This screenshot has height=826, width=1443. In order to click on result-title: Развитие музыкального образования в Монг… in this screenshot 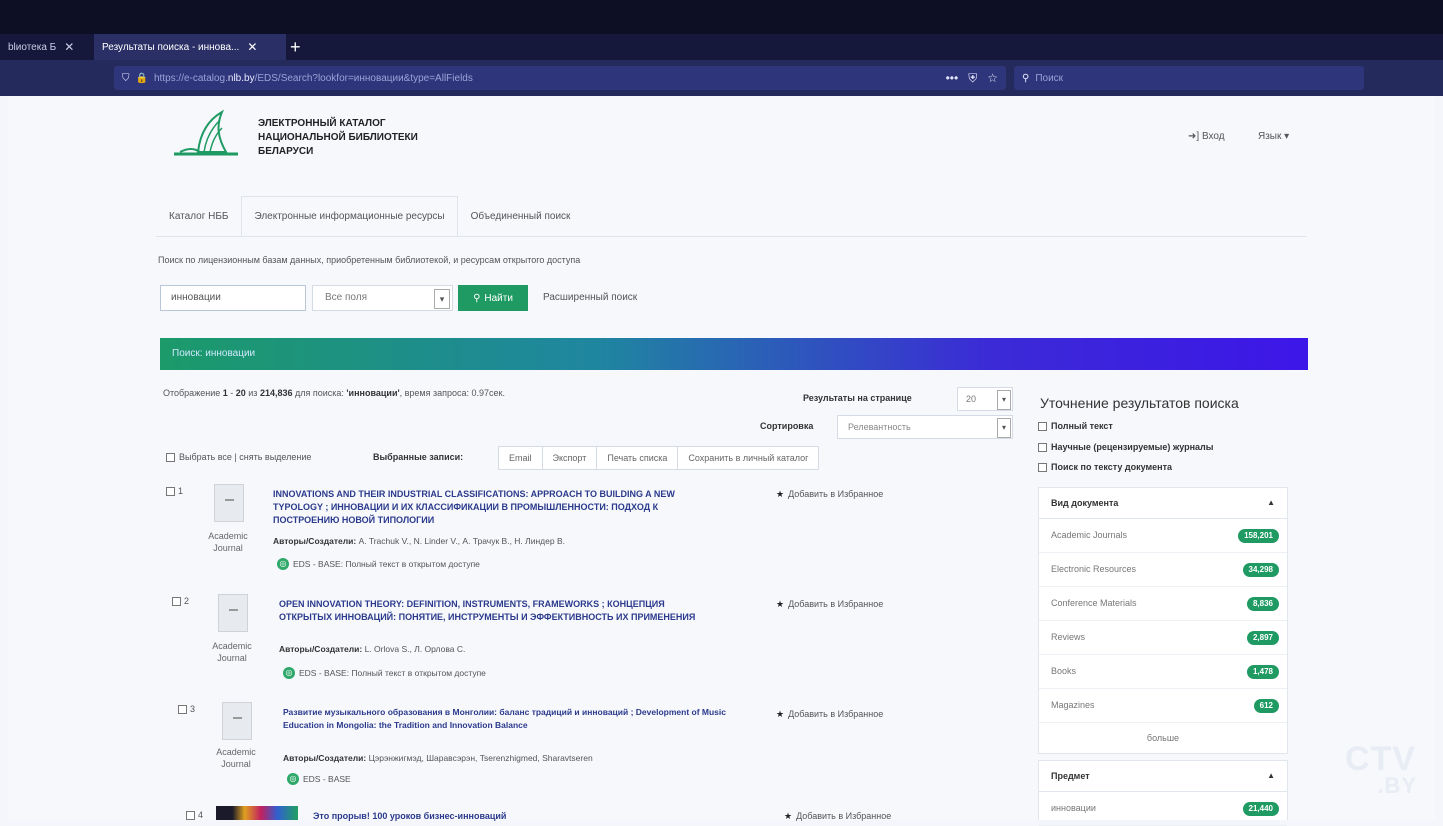, I will do `click(510, 719)`.